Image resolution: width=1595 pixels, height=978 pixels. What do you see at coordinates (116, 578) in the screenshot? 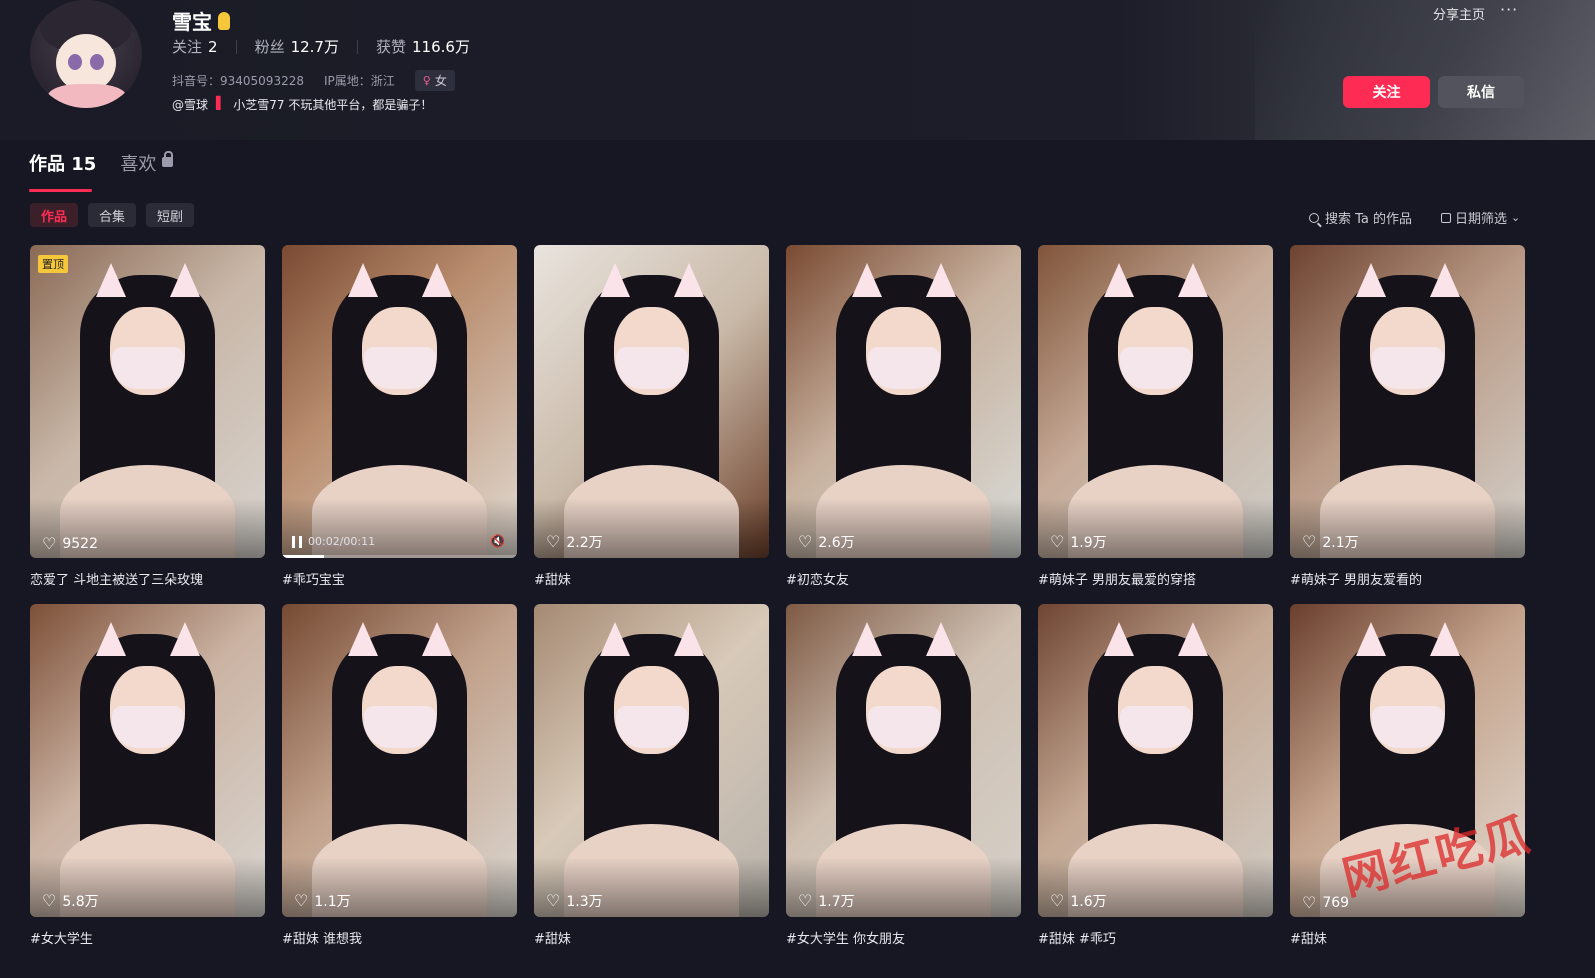
I see `video-caption: 恋爱了 斗地主被送了三朵玫瑰` at bounding box center [116, 578].